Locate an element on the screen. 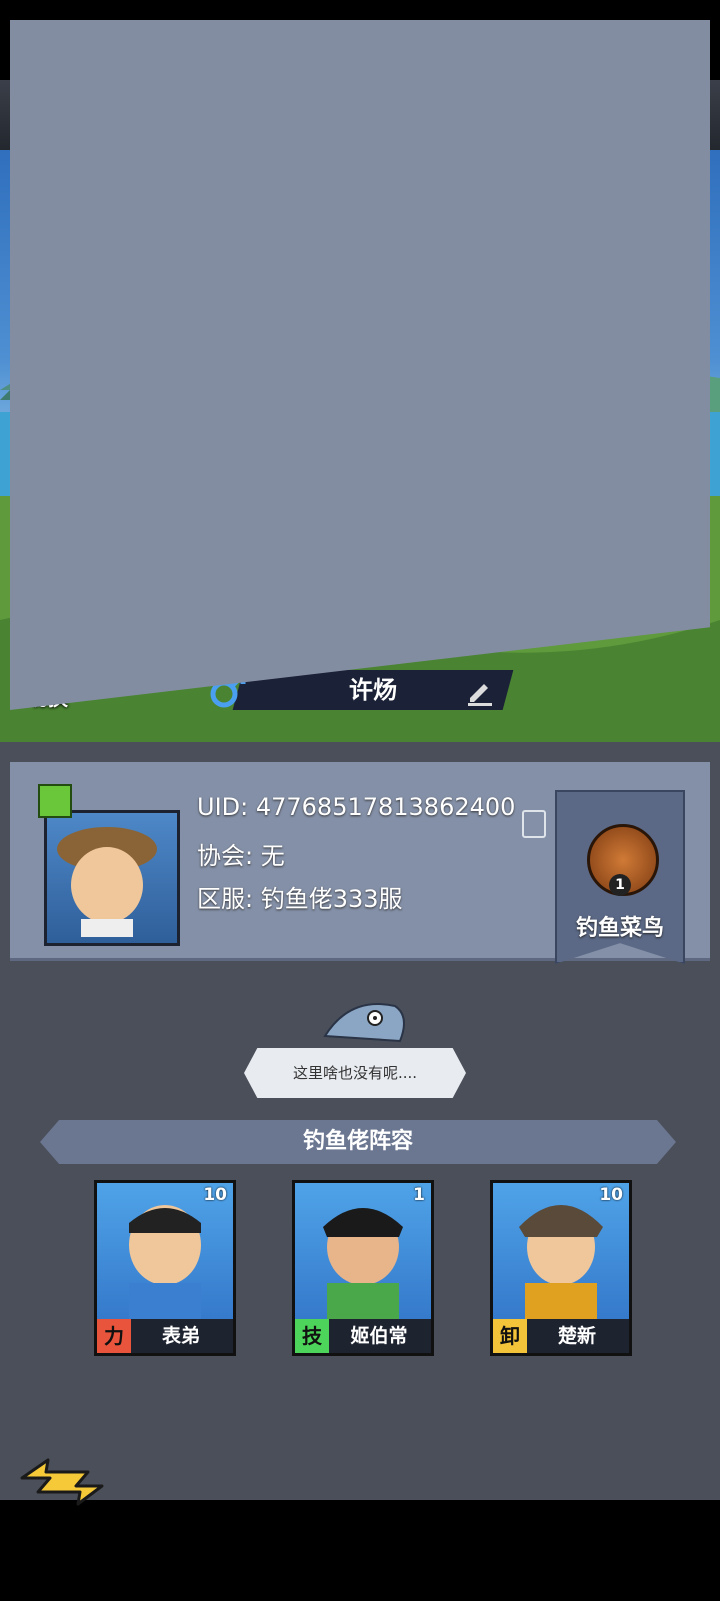 The height and width of the screenshot is (1601, 720). avatar-portrait is located at coordinates (107, 882).